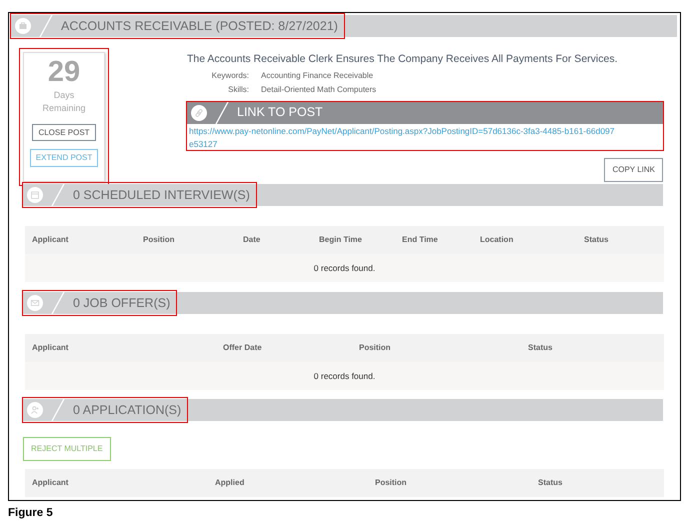  What do you see at coordinates (127, 410) in the screenshot?
I see `section-title: 0 APPLICATION(S)` at bounding box center [127, 410].